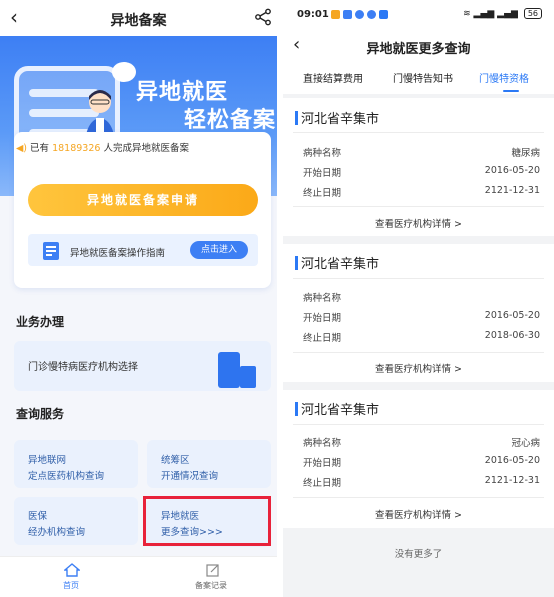  What do you see at coordinates (83, 367) in the screenshot?
I see `business-card-label: 门诊慢特病医疗机构选择` at bounding box center [83, 367].